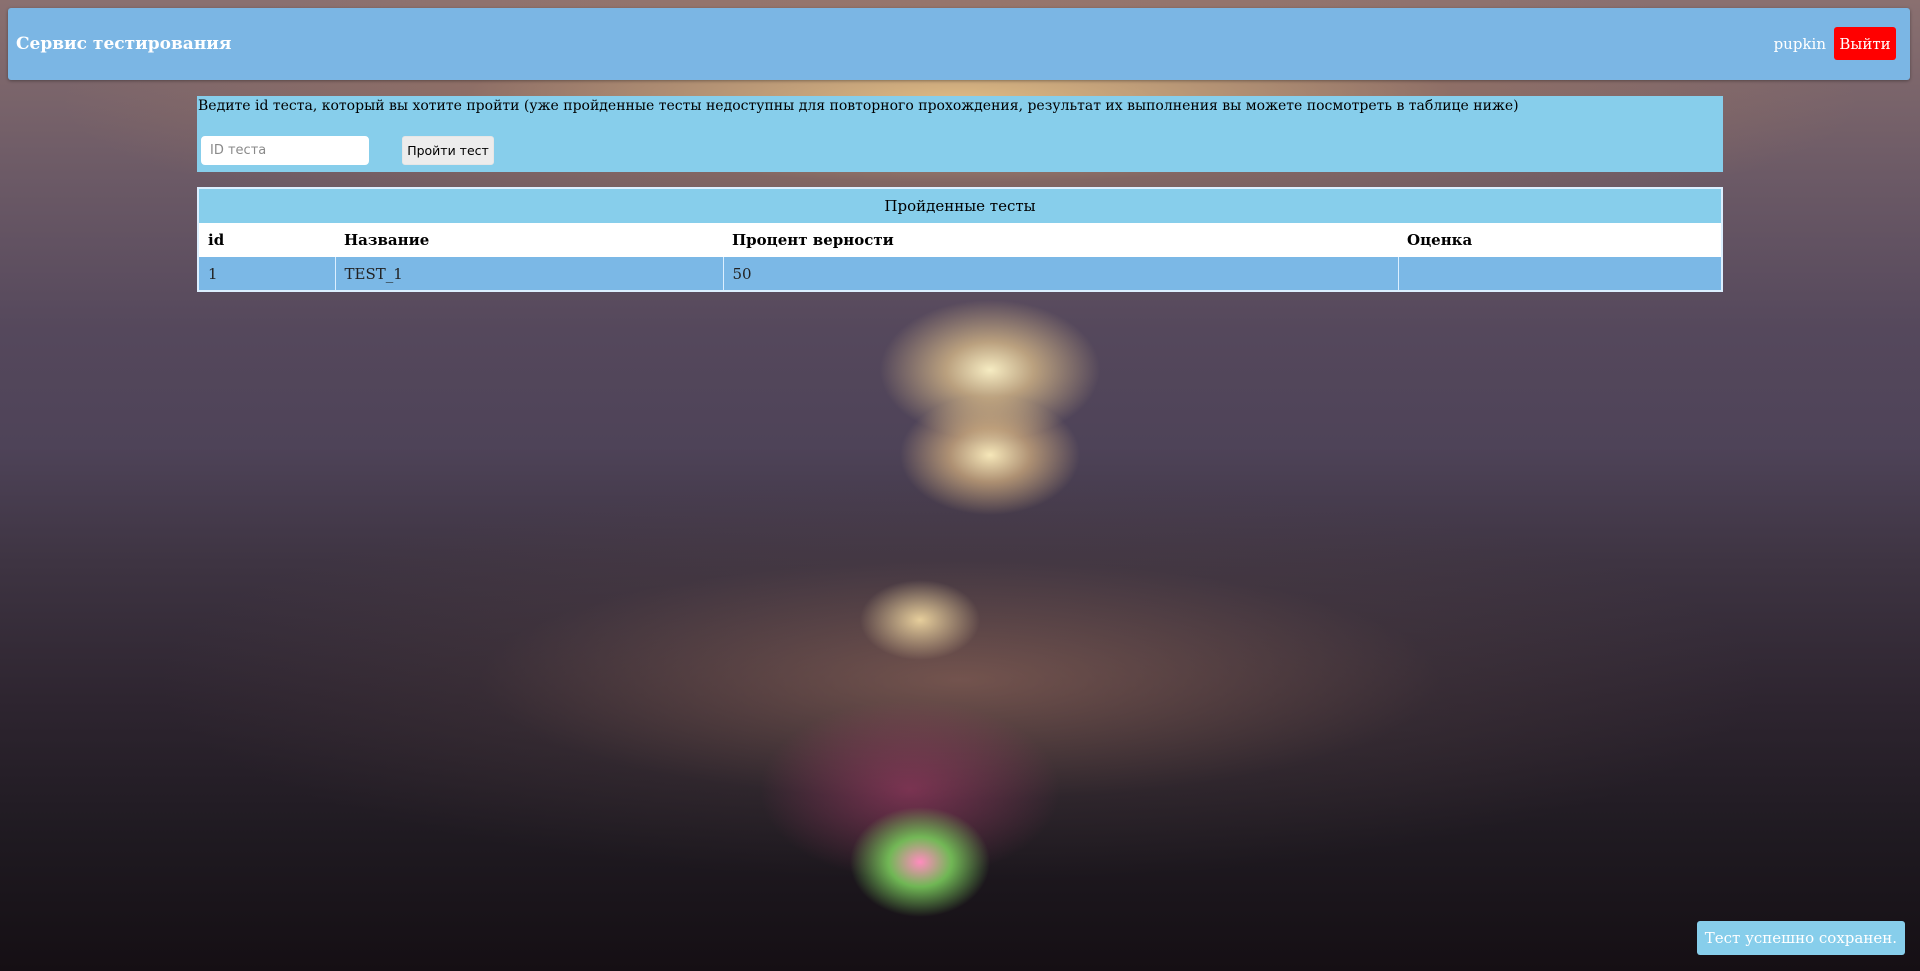  What do you see at coordinates (1800, 938) in the screenshot?
I see `success-notification: Тест успешно сохранен.` at bounding box center [1800, 938].